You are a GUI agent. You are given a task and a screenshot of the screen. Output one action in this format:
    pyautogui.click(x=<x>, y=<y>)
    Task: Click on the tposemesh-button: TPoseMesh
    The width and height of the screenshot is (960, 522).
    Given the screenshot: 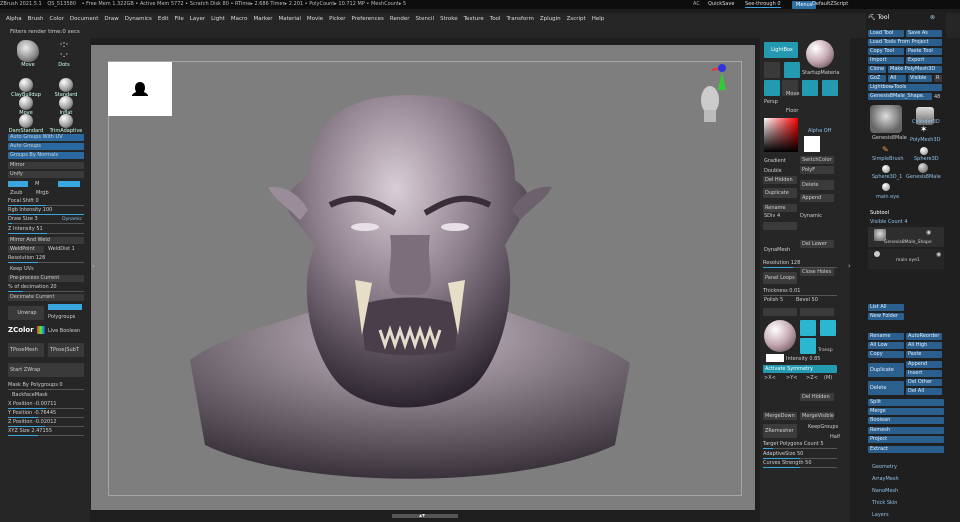 What is the action you would take?
    pyautogui.click(x=26, y=350)
    